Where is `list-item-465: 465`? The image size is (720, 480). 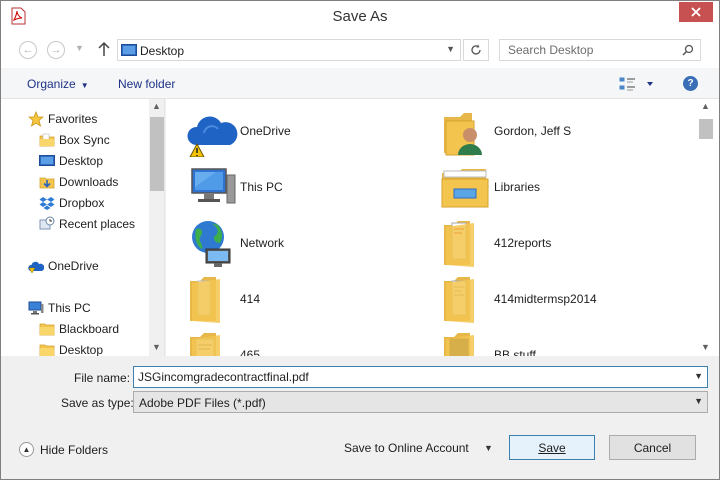
list-item-465: 465 is located at coordinates (306, 341).